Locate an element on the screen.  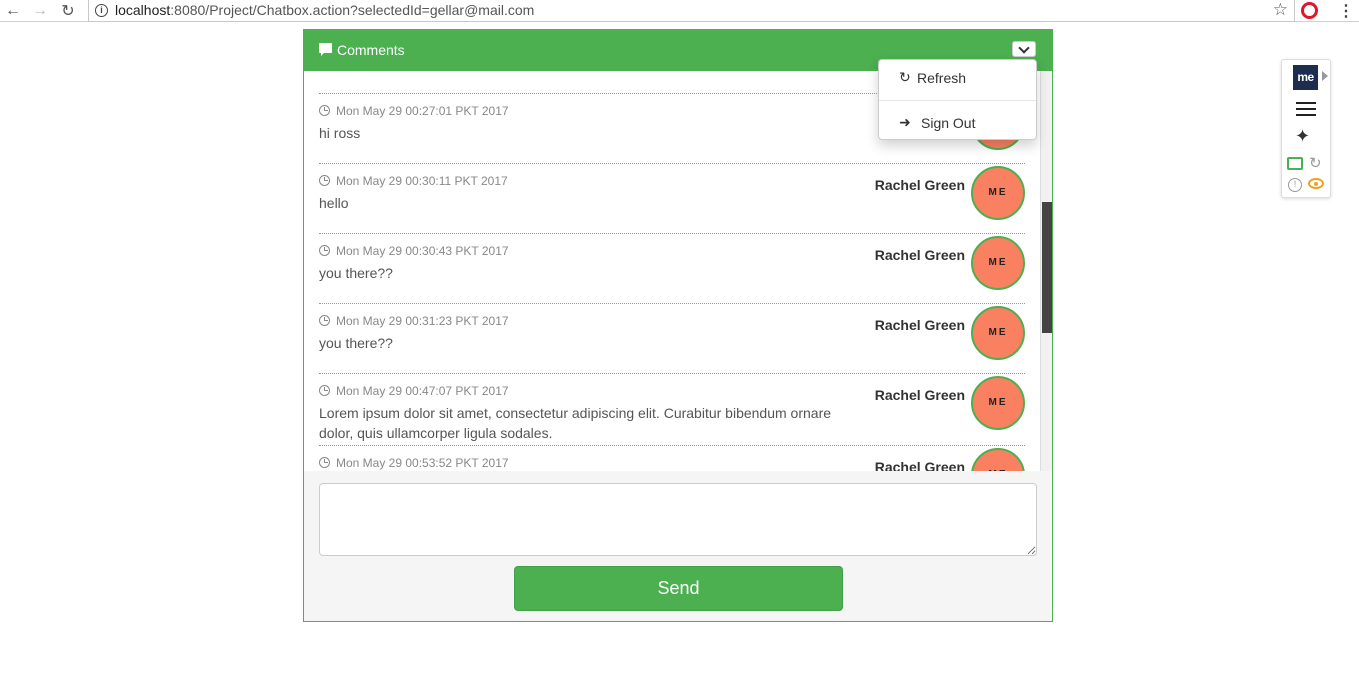
menu-item-refresh: ↻ Refresh is located at coordinates (957, 80).